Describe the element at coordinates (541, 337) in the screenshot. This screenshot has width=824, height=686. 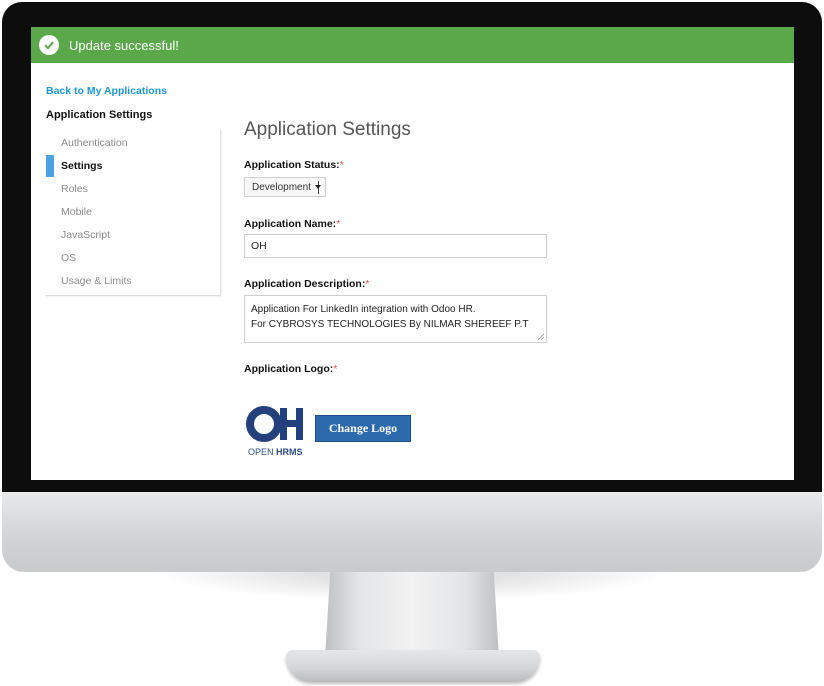
I see `resize-grip-icon` at that location.